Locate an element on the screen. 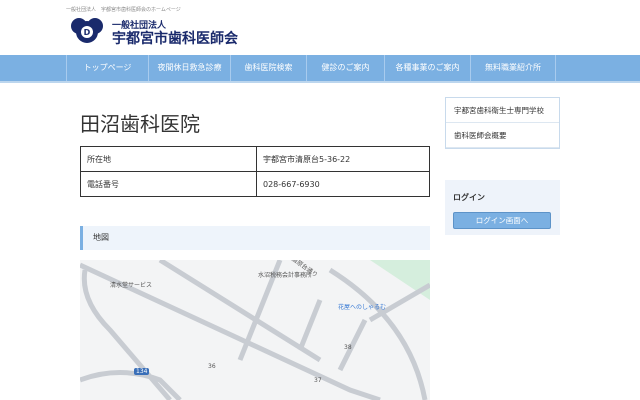  tagline: 一般社団法人 宇都宮市歯科医師会のホームページ is located at coordinates (123, 10).